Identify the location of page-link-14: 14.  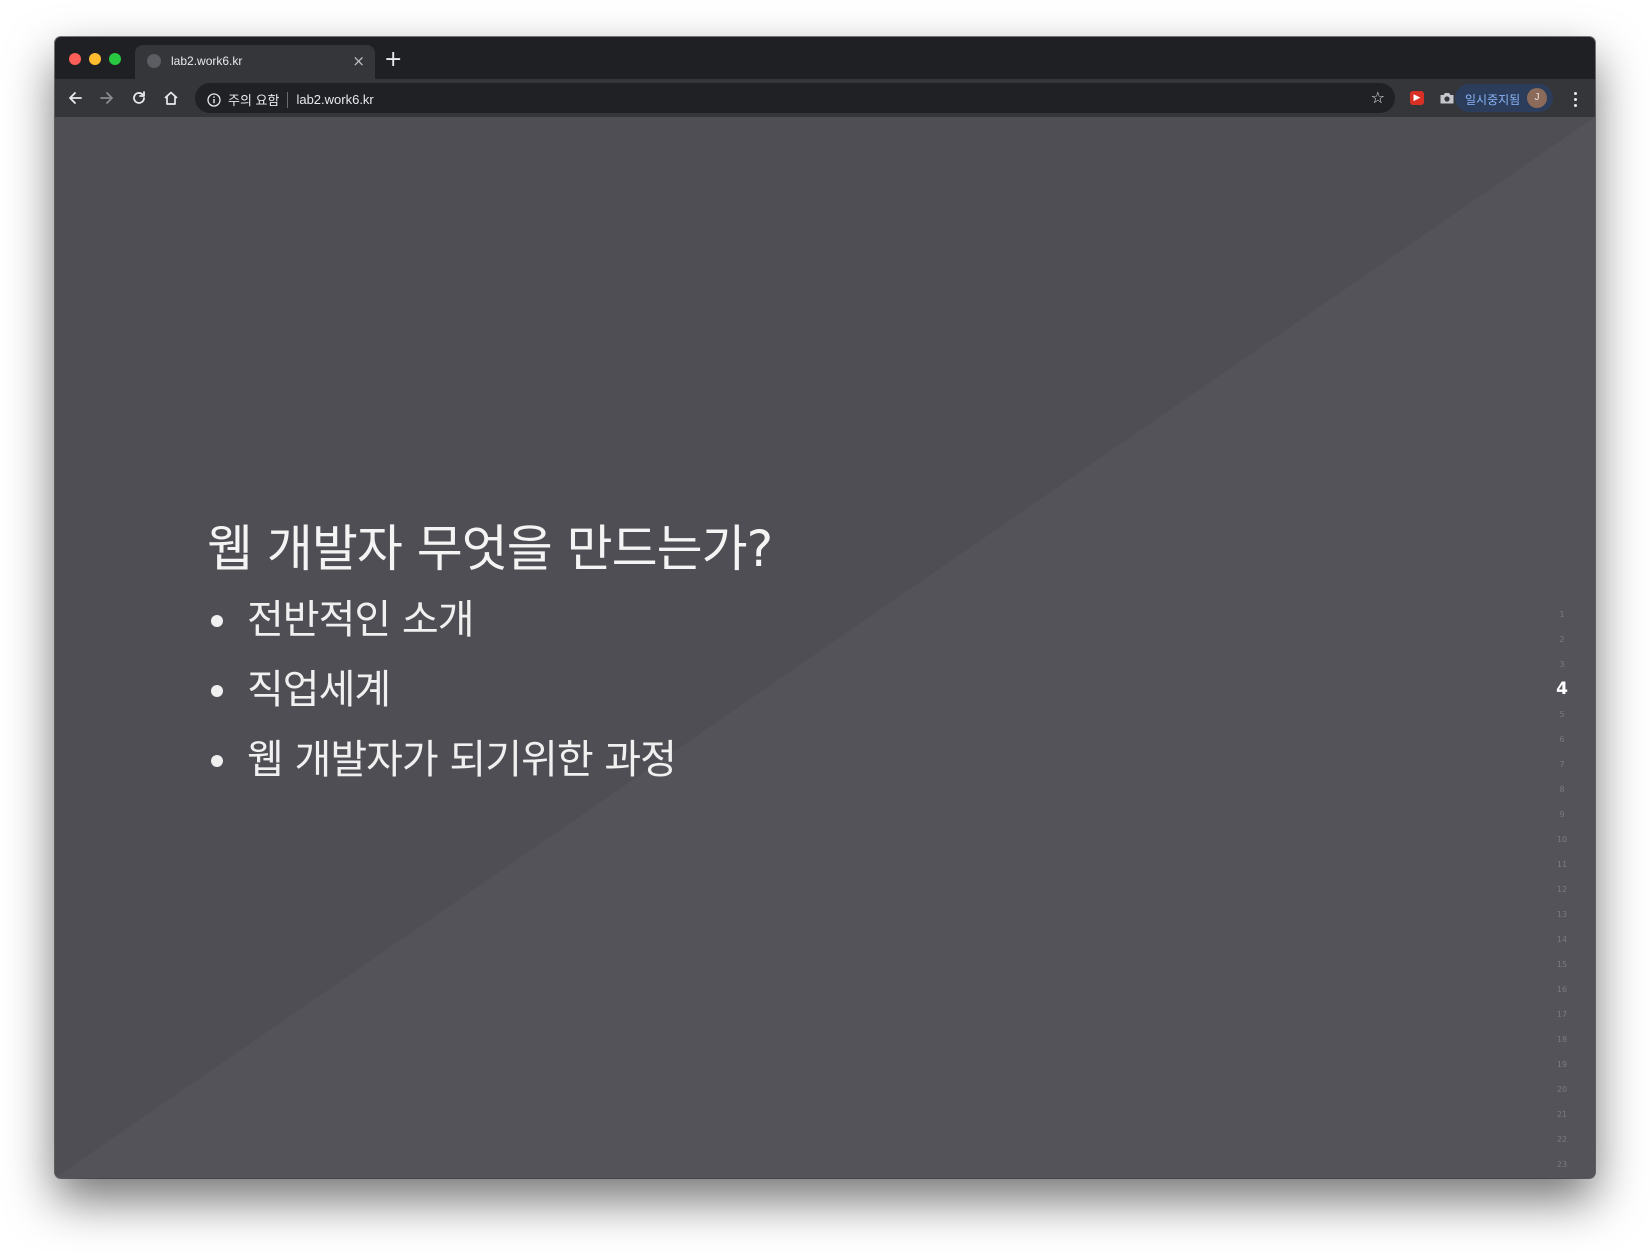
(1562, 939).